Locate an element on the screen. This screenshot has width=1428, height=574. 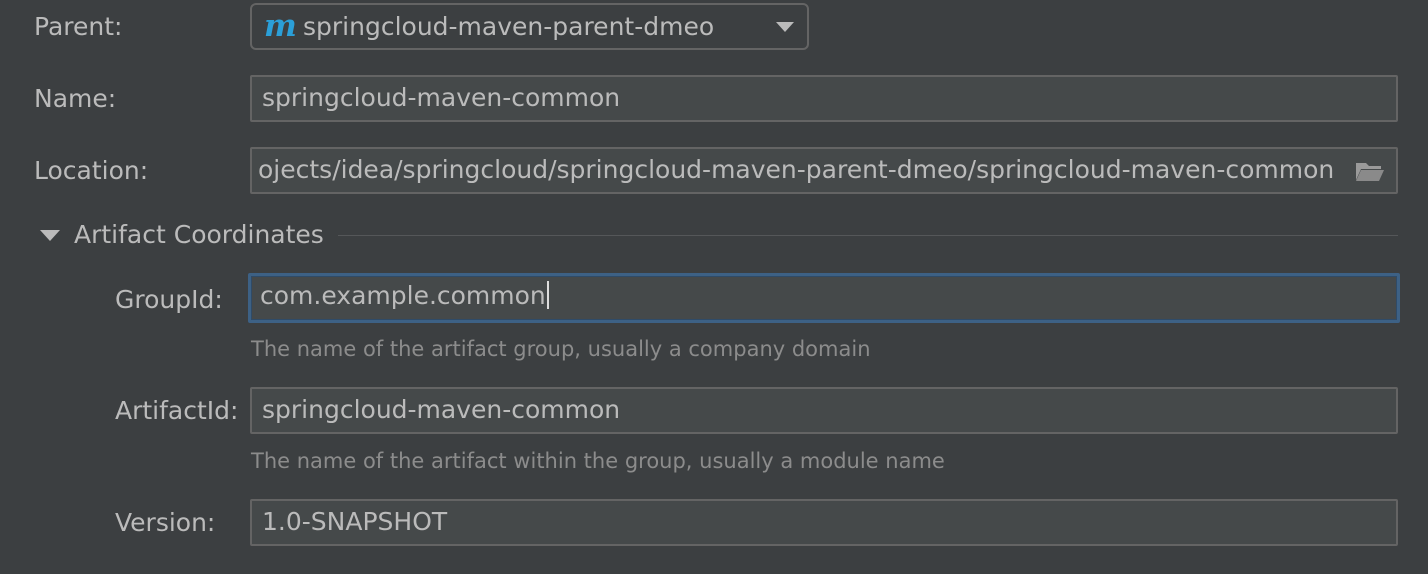
section-divider is located at coordinates (868, 235).